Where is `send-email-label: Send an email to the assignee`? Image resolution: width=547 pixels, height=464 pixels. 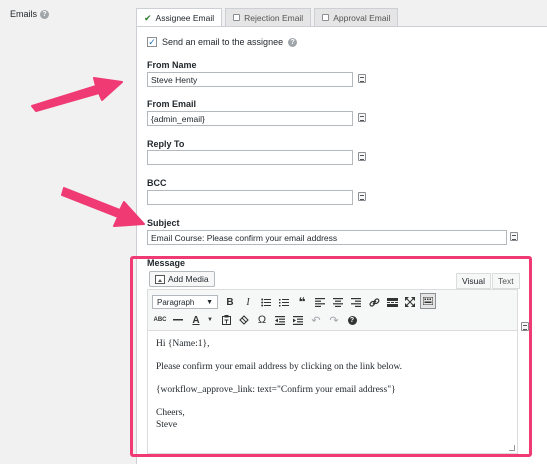
send-email-label: Send an email to the assignee is located at coordinates (223, 42).